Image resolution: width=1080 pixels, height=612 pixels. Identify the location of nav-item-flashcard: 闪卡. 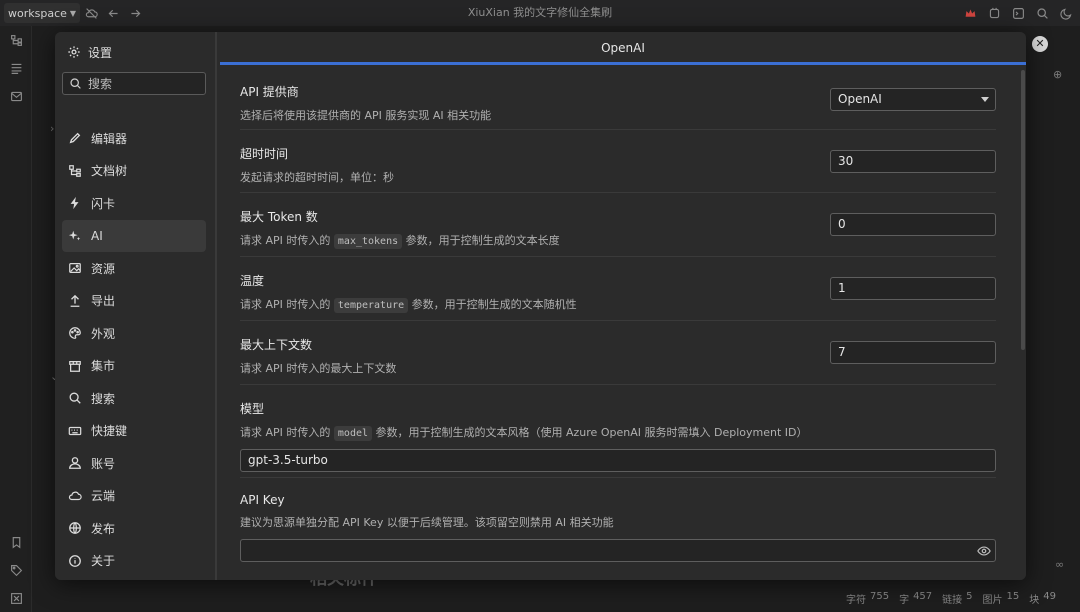
(134, 203).